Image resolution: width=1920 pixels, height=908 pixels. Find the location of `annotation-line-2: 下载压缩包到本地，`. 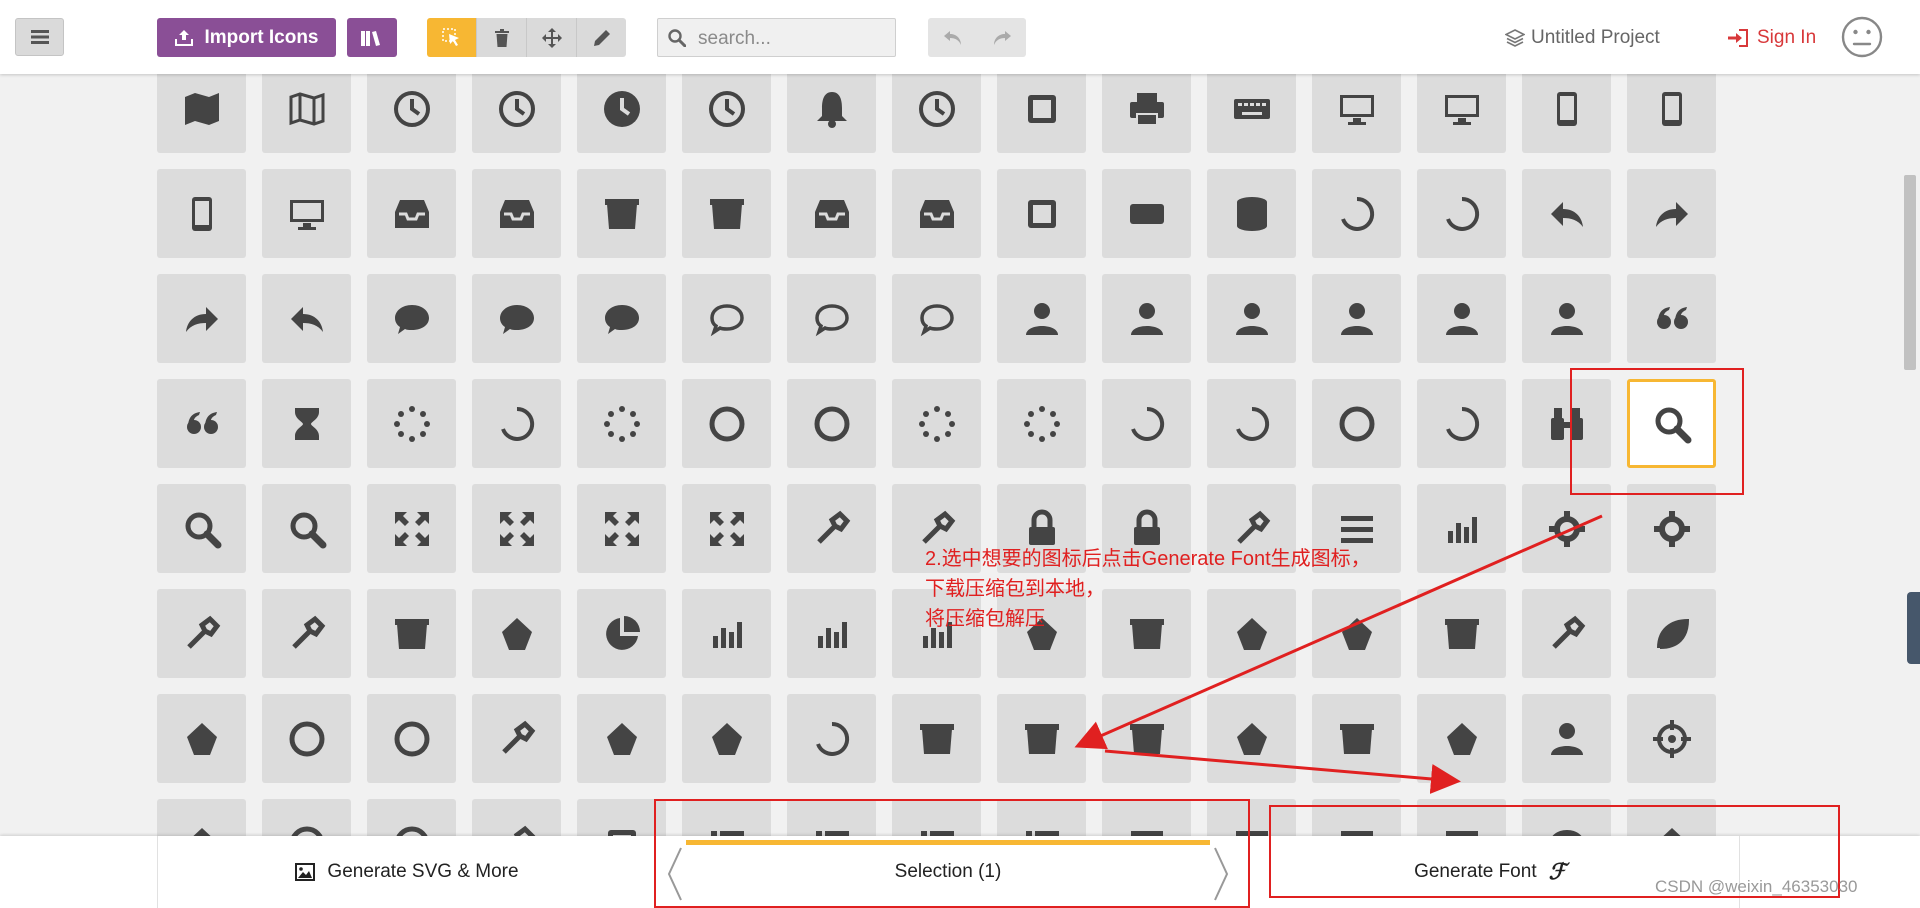

annotation-line-2: 下载压缩包到本地， is located at coordinates (1015, 589).